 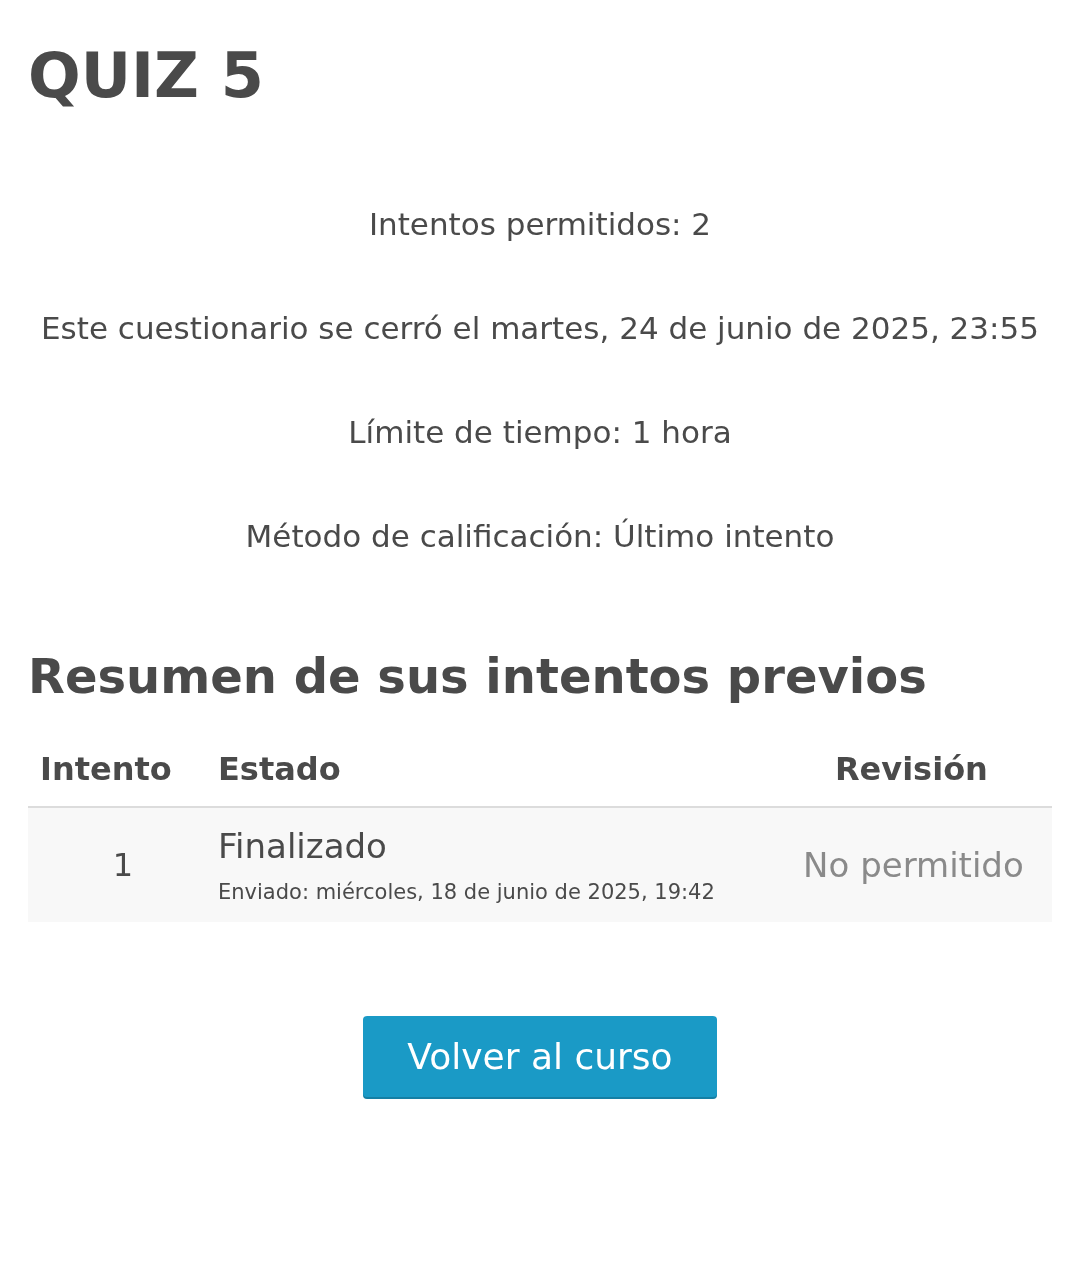 What do you see at coordinates (123, 864) in the screenshot?
I see `attempt-number: 1` at bounding box center [123, 864].